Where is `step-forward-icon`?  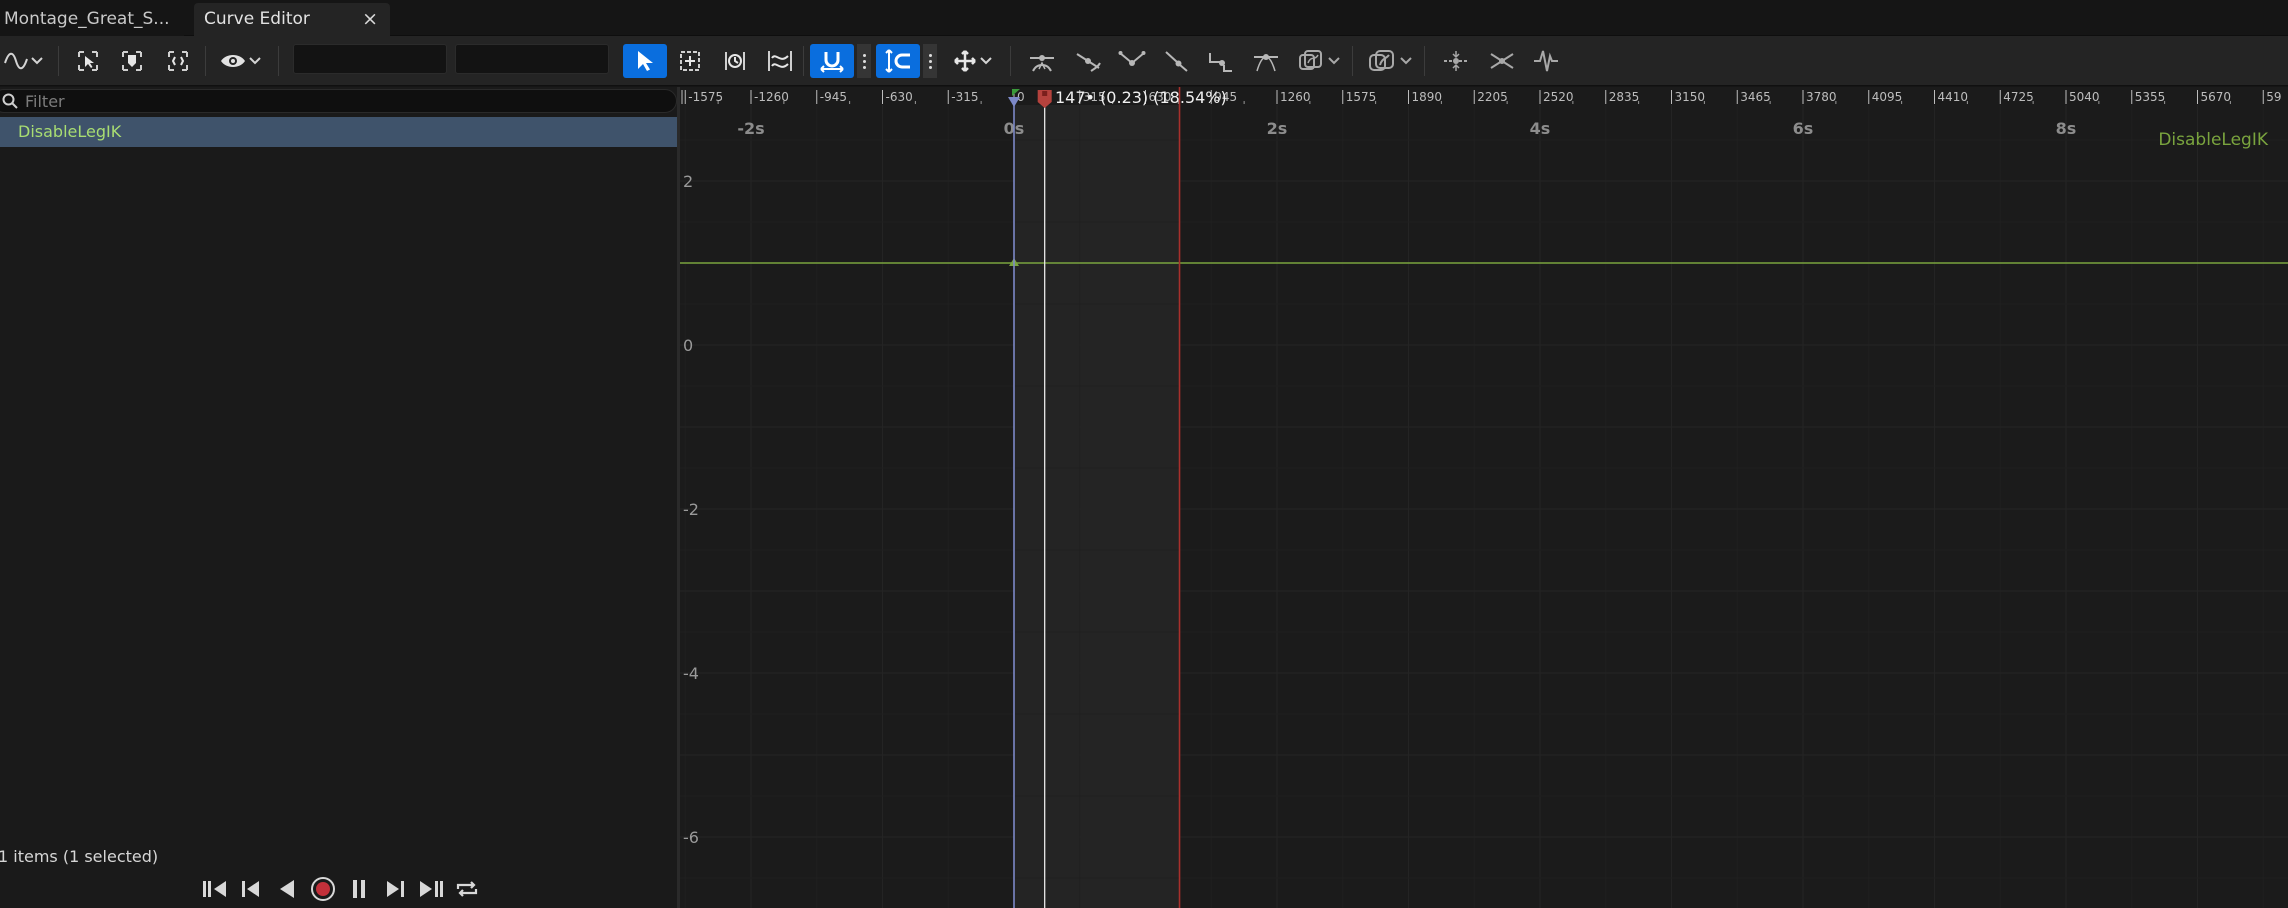
step-forward-icon is located at coordinates (395, 889).